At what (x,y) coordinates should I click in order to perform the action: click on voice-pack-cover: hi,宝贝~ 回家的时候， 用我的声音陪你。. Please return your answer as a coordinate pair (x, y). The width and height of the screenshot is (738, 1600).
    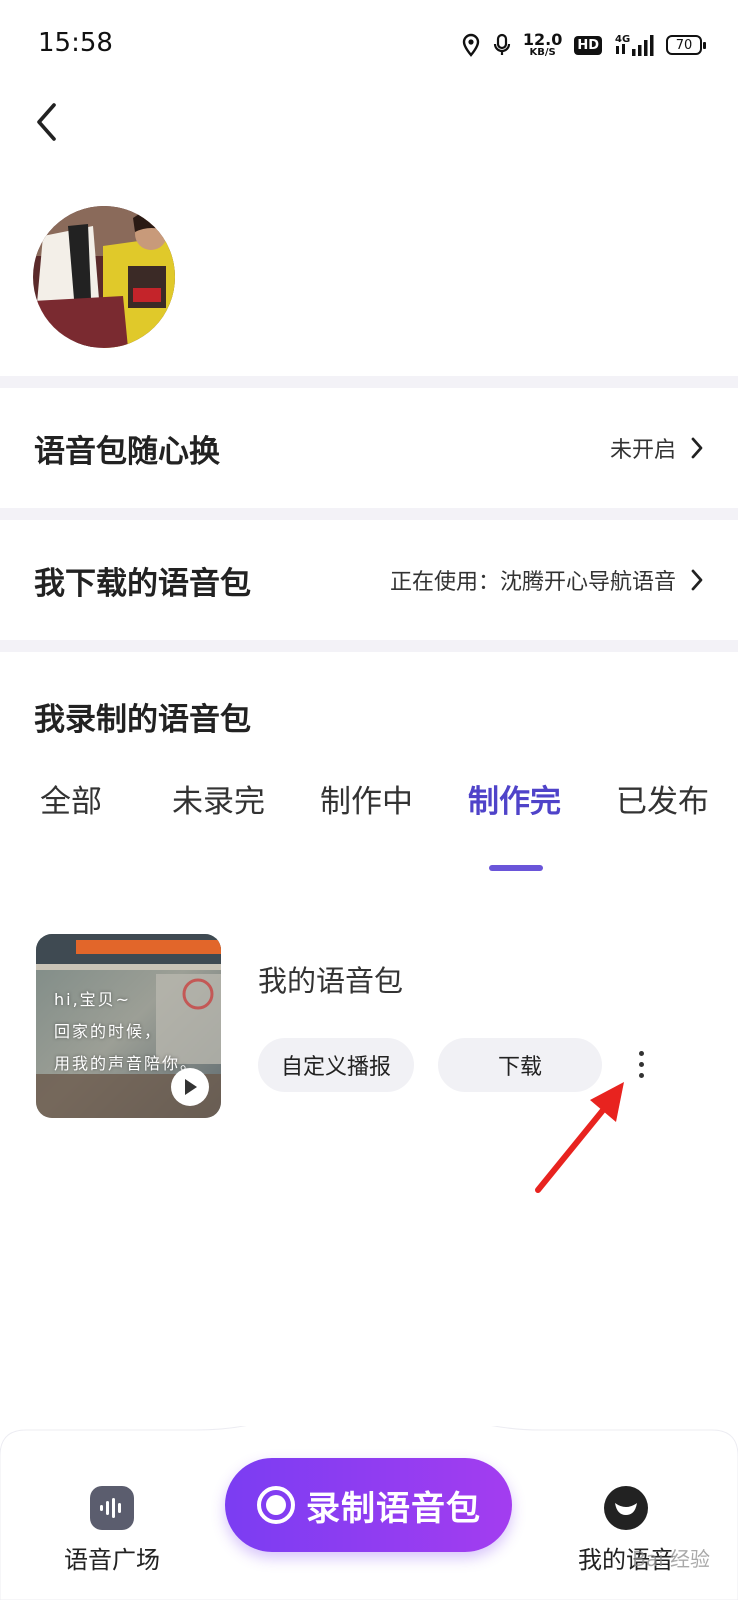
    Looking at the image, I should click on (128, 1026).